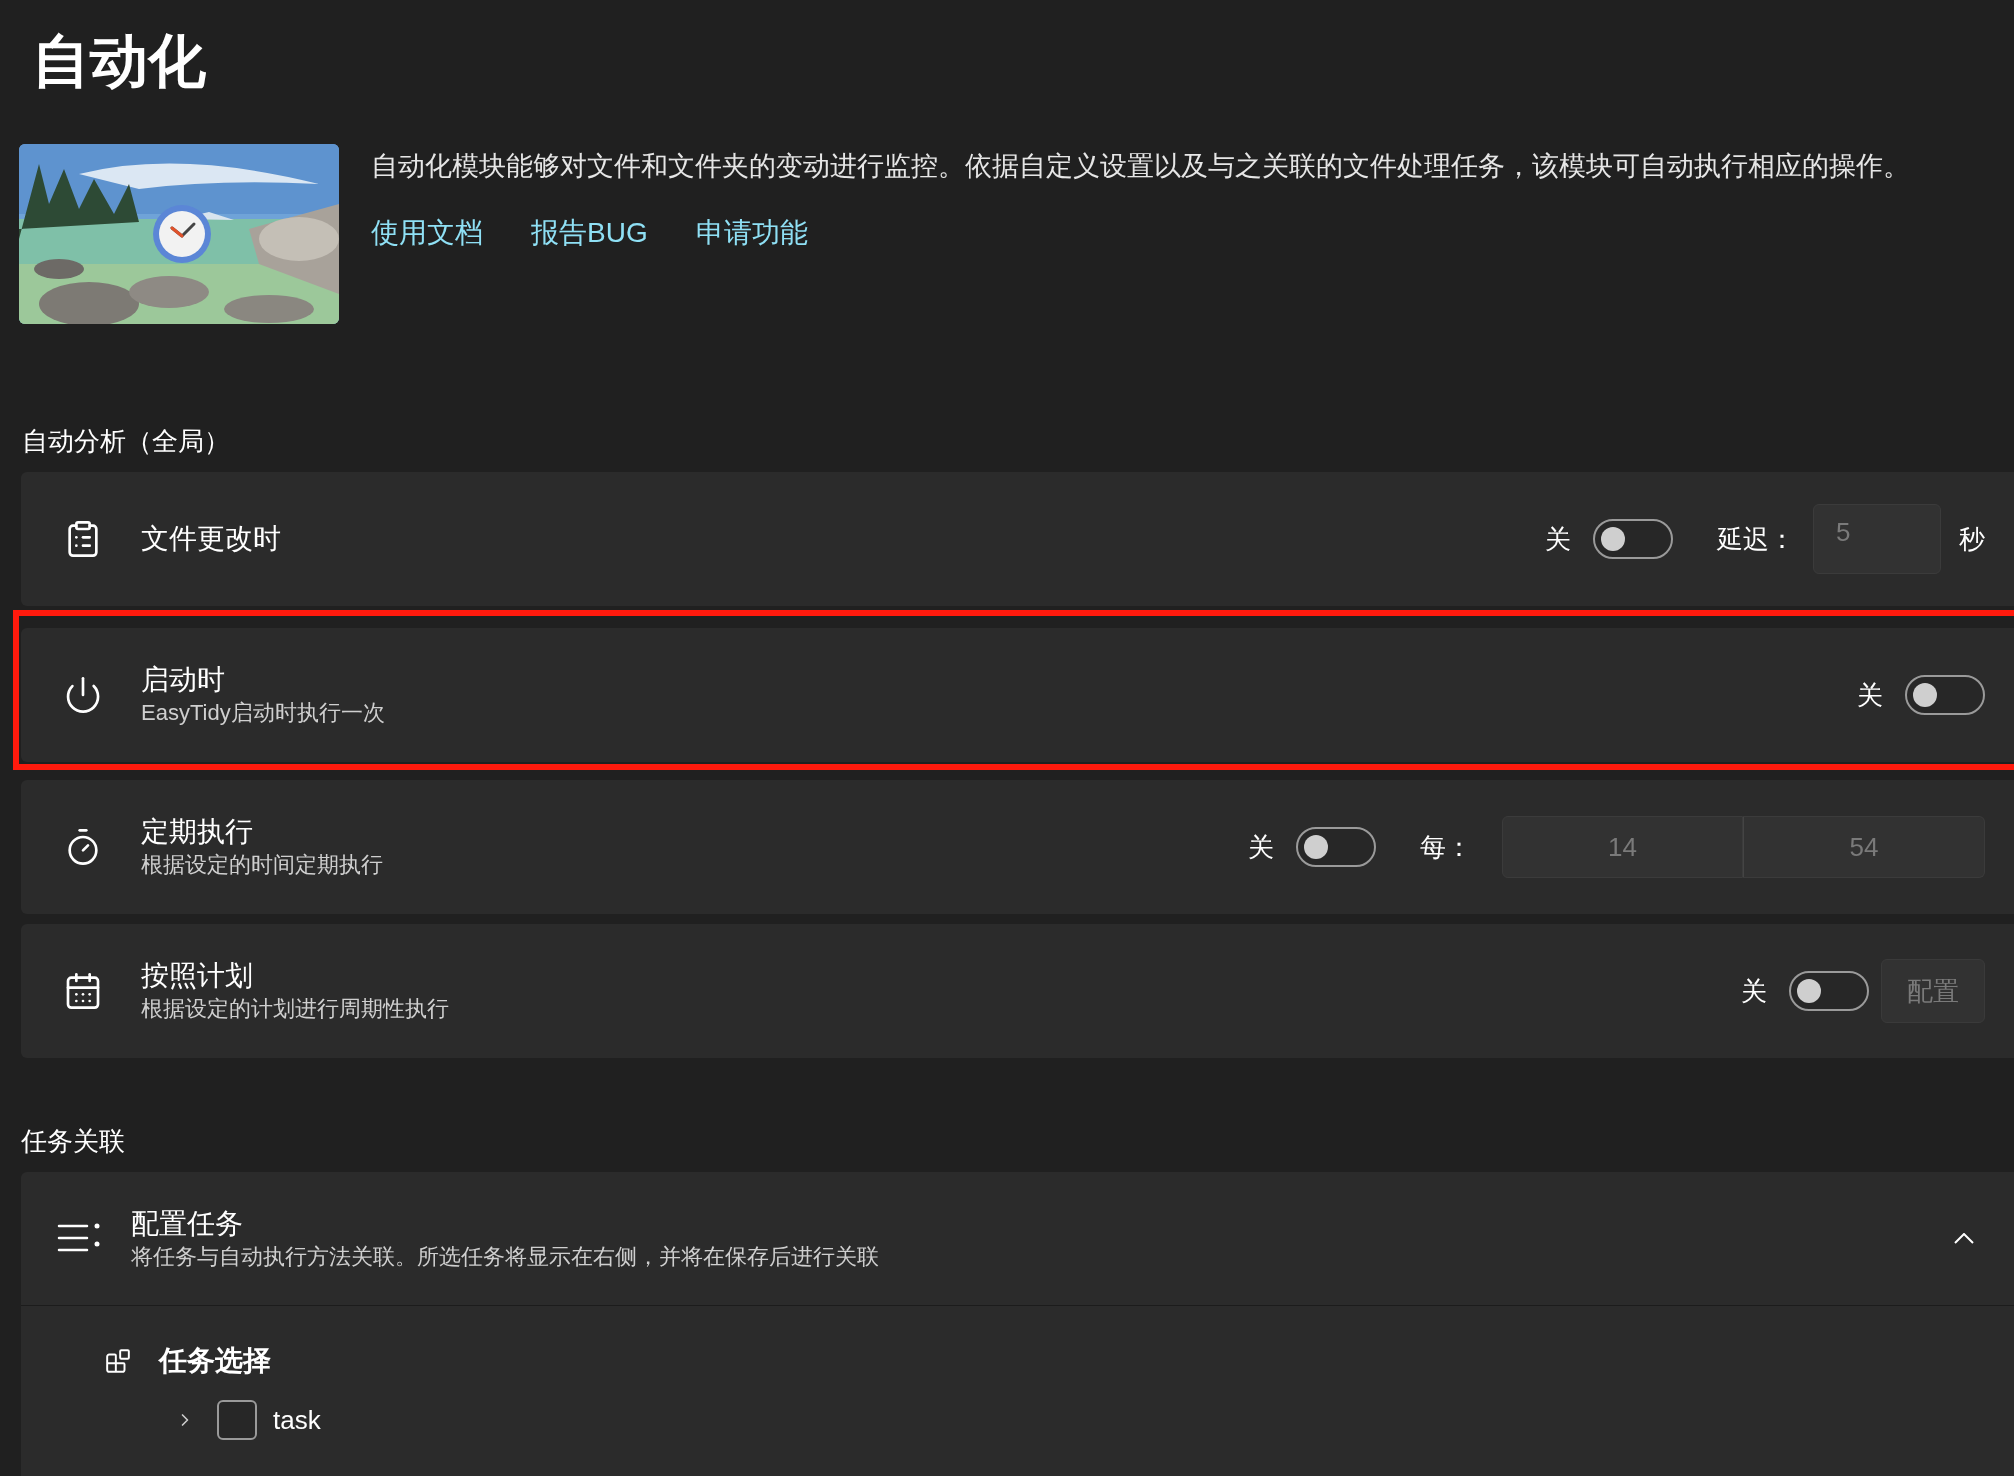 The height and width of the screenshot is (1476, 2014). What do you see at coordinates (126, 441) in the screenshot?
I see `section-header: 自动分析（全局）` at bounding box center [126, 441].